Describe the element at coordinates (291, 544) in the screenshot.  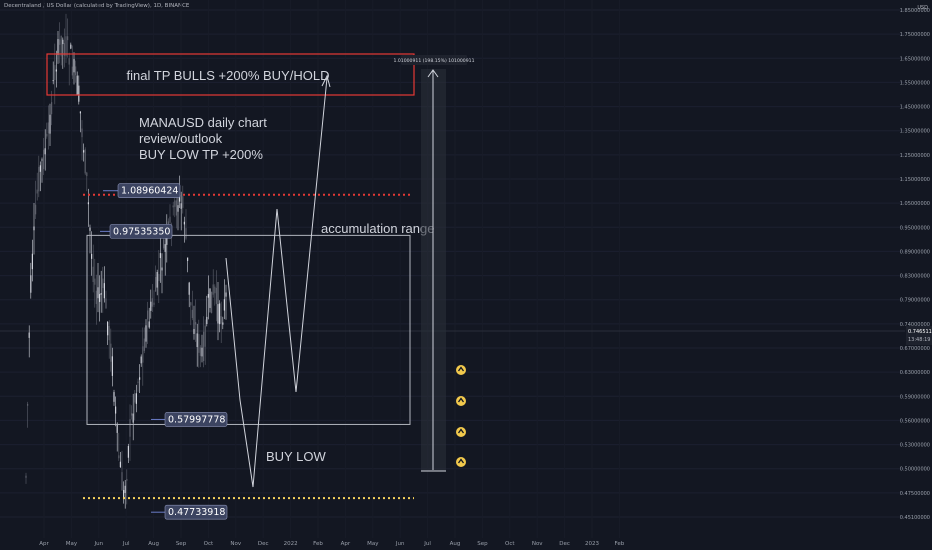
I see `time-axis-label: 2022` at that location.